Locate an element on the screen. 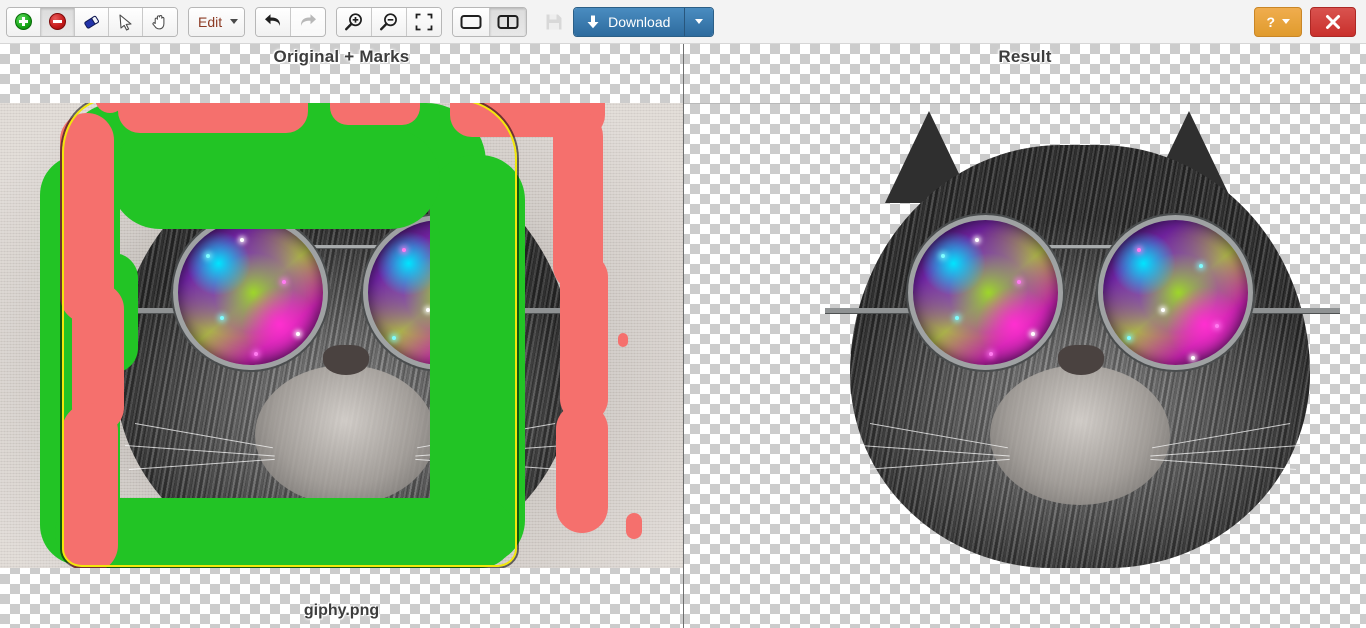 The width and height of the screenshot is (1366, 628). zoom-out-button is located at coordinates (390, 21).